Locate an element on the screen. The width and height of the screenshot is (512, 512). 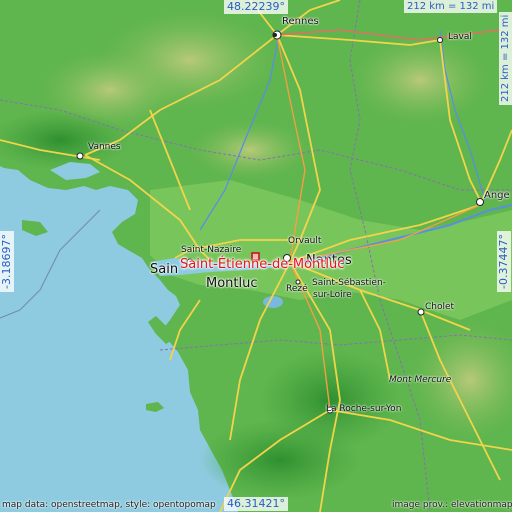
city-label-saint-sebastien: Saint-Sébastien- is located at coordinates (349, 283).